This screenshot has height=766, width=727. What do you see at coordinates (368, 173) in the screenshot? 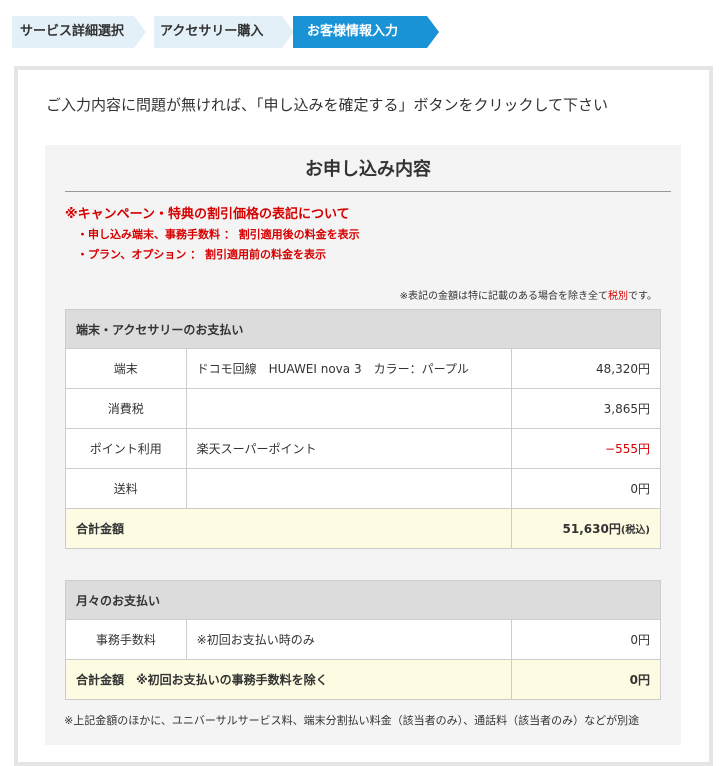
I see `panel-title: お申し込み内容` at bounding box center [368, 173].